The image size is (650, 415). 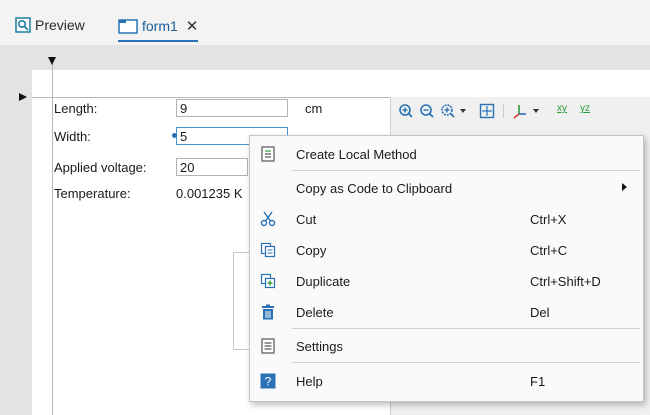 What do you see at coordinates (76, 108) in the screenshot?
I see `length-label: Length:` at bounding box center [76, 108].